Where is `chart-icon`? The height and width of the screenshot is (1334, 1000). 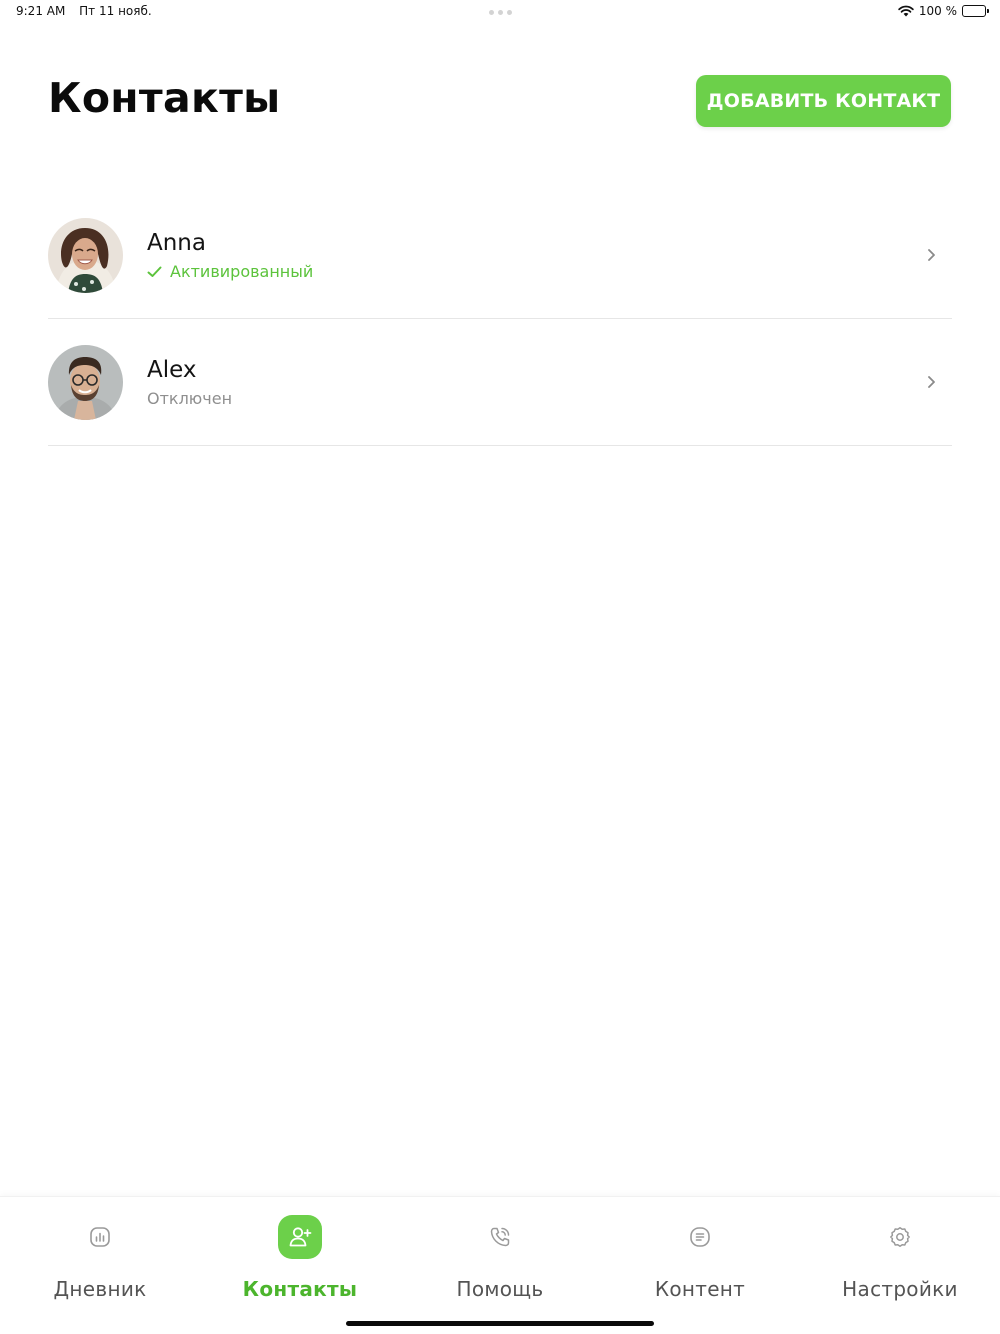 chart-icon is located at coordinates (100, 1237).